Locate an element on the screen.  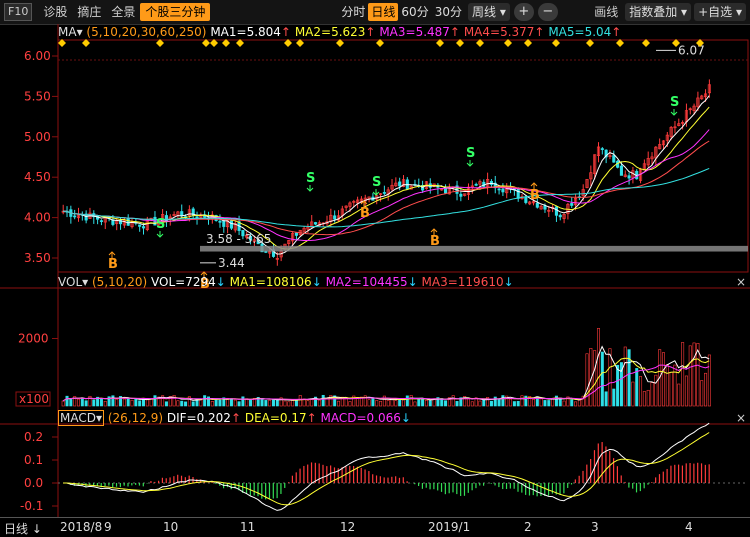
ma5-value: MA5=5.04 is located at coordinates (580, 32).